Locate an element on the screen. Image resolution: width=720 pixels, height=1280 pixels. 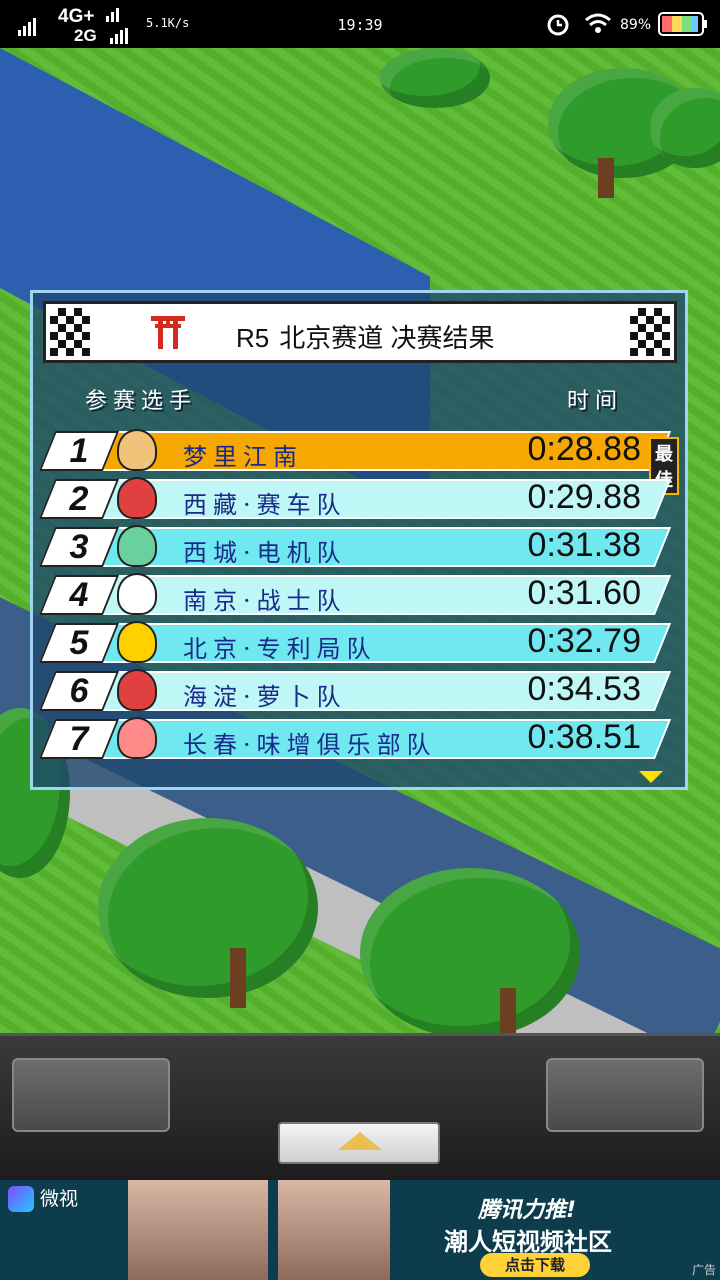
result-row: 2 西藏·赛车队 0:29.88 is located at coordinates (355, 499).